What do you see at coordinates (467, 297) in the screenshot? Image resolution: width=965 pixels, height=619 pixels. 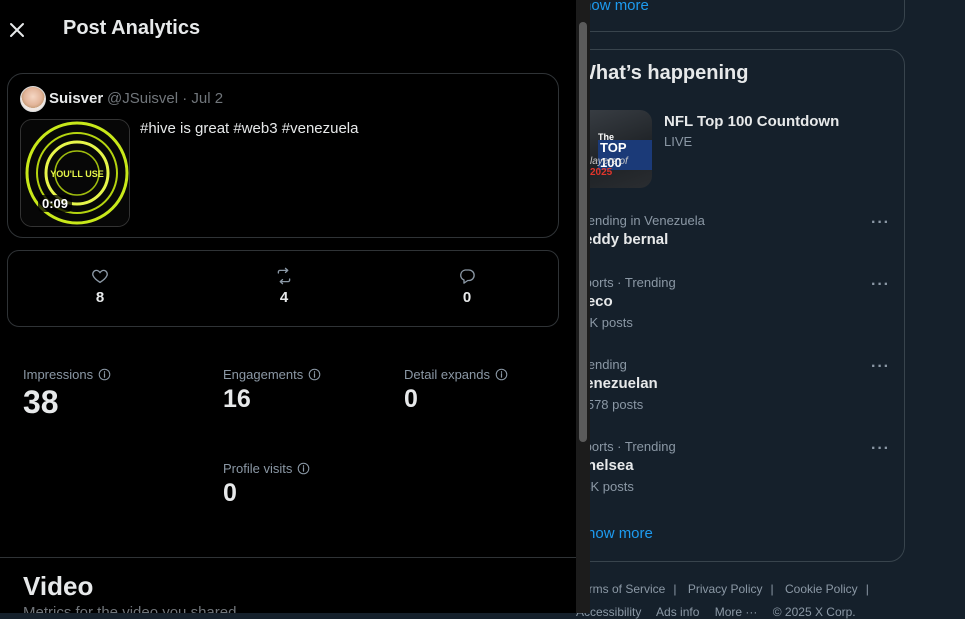 I see `replies-count: 0` at bounding box center [467, 297].